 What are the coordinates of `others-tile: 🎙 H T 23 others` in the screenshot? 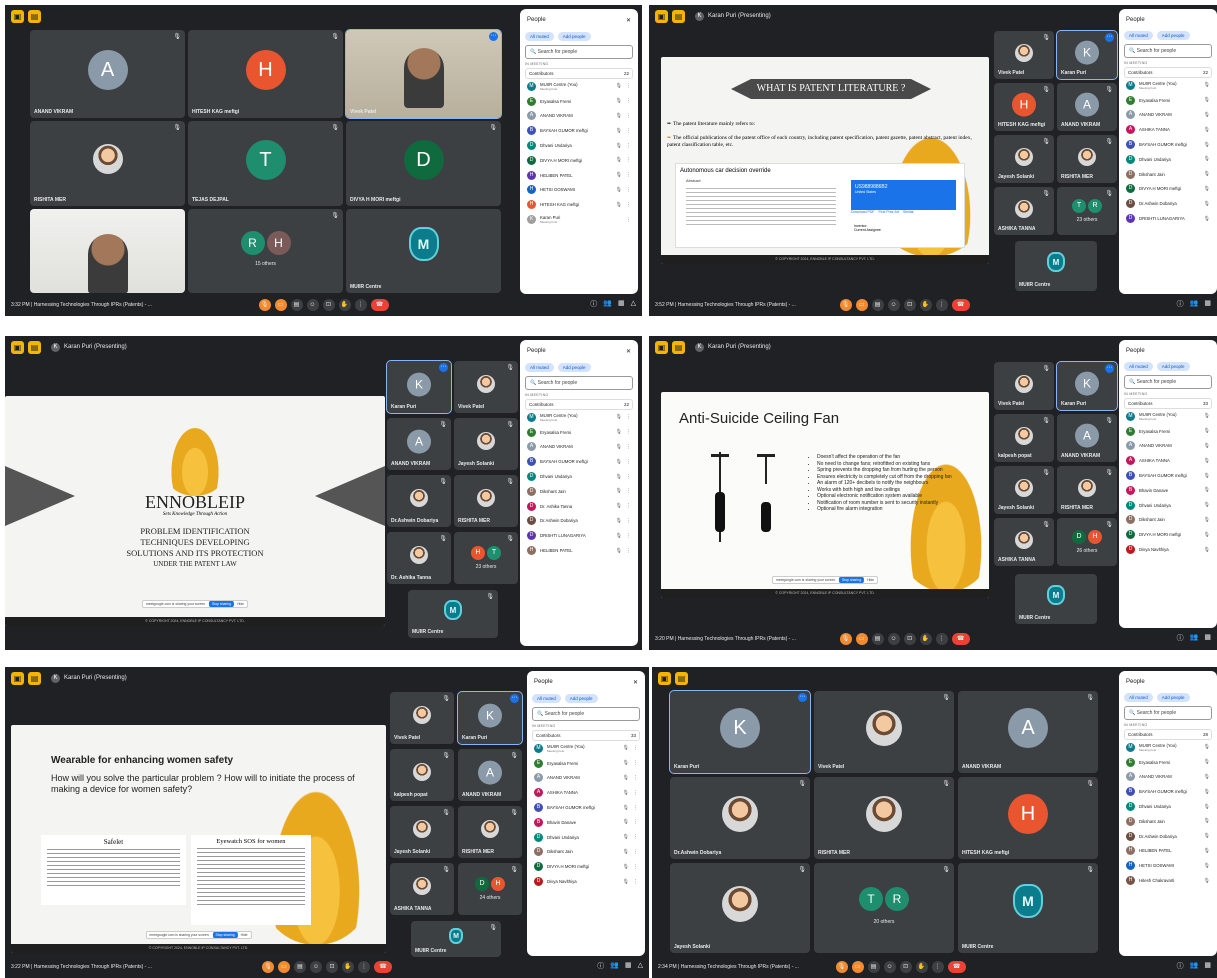 It's located at (486, 558).